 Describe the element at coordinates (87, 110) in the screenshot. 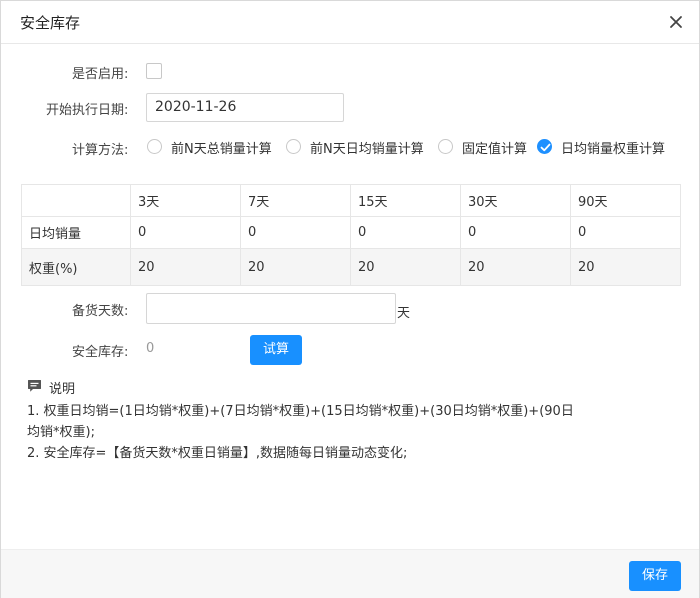

I see `start-date-label: 开始执行日期:` at that location.